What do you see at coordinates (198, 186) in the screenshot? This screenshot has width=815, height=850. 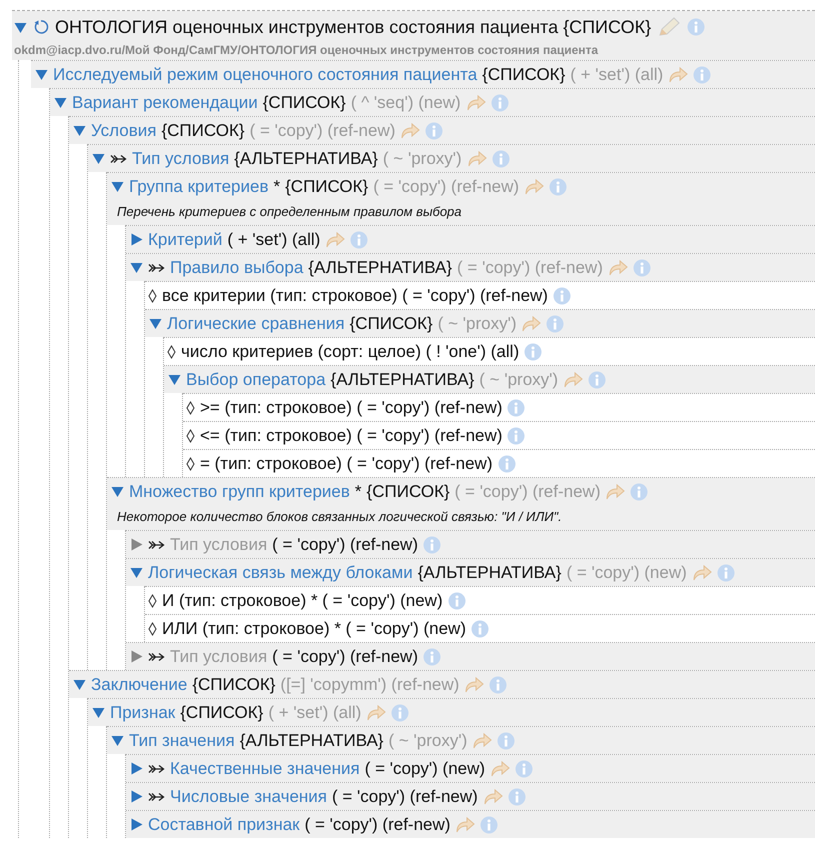 I see `concept-name: Группа критериев` at bounding box center [198, 186].